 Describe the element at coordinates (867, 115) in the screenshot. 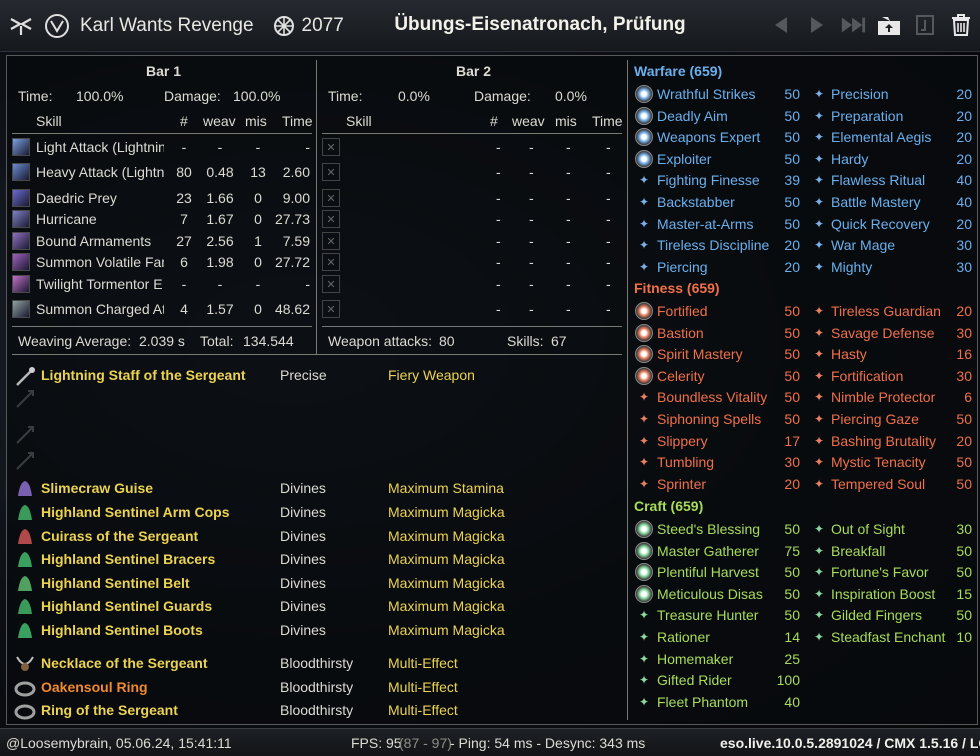

I see `cp-star-name: Preparation` at that location.